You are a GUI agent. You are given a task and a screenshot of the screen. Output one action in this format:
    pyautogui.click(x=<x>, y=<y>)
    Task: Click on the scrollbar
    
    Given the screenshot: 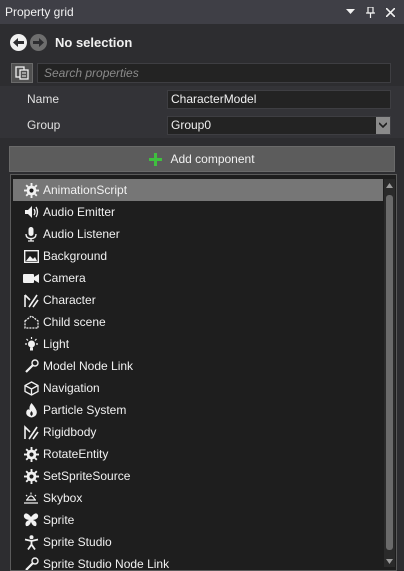 What is the action you would take?
    pyautogui.click(x=389, y=373)
    